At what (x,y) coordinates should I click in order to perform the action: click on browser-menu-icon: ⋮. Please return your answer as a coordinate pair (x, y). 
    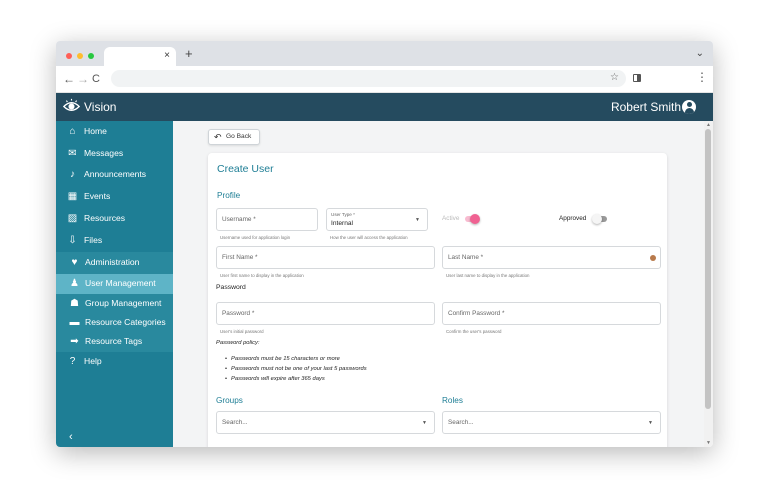
    Looking at the image, I should click on (702, 77).